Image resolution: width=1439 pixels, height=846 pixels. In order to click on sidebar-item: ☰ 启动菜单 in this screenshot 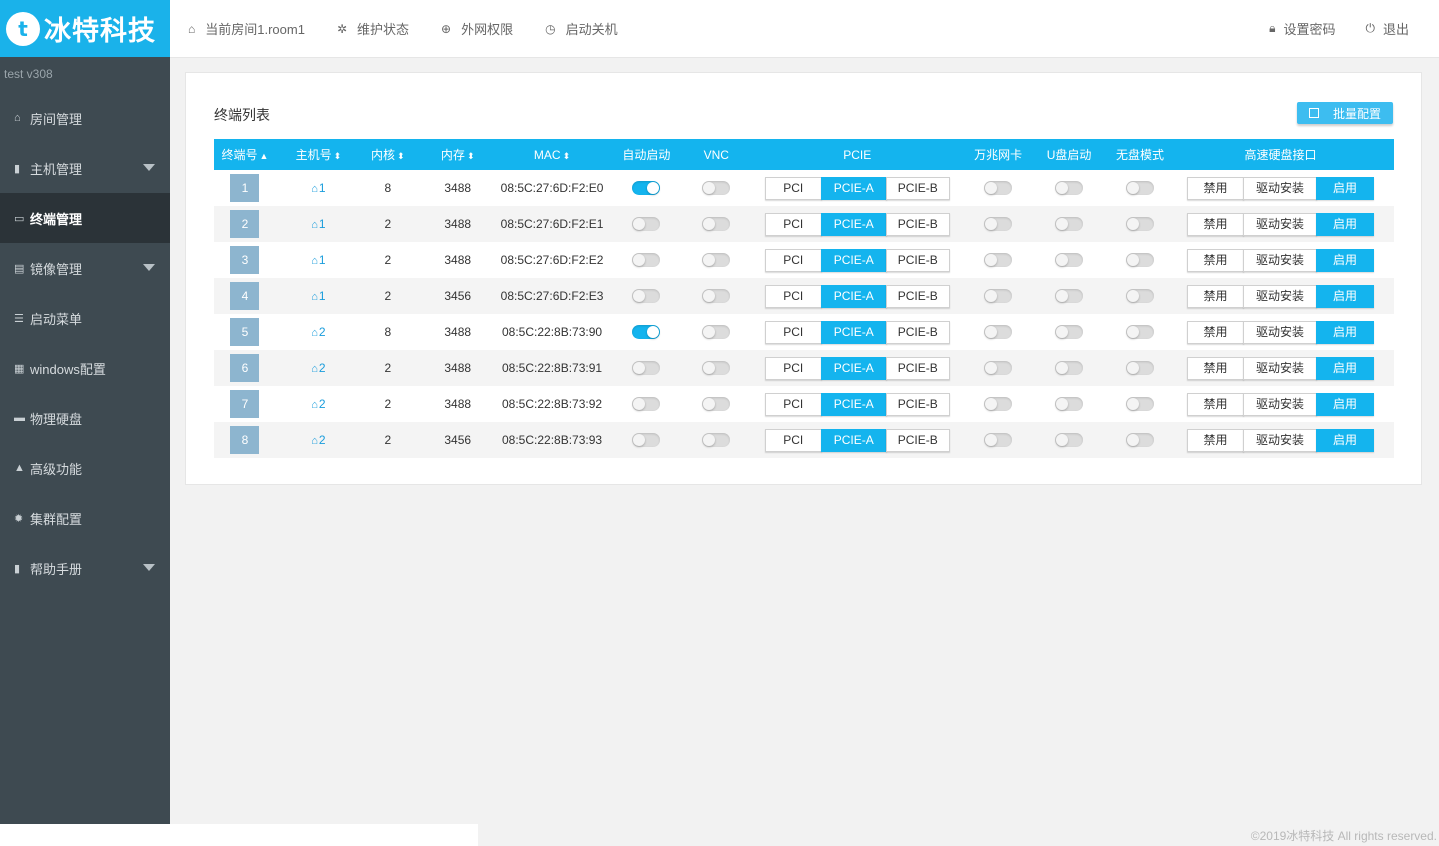, I will do `click(85, 318)`.